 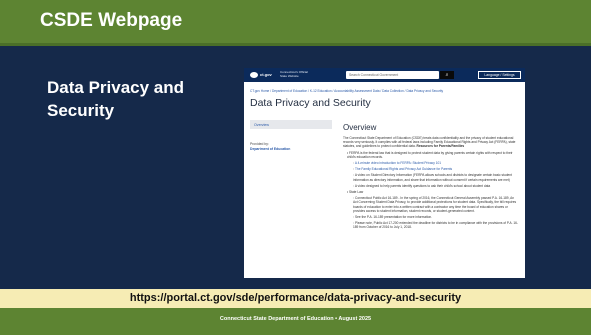 What do you see at coordinates (111, 20) in the screenshot?
I see `slide-title: CSDE Webpage` at bounding box center [111, 20].